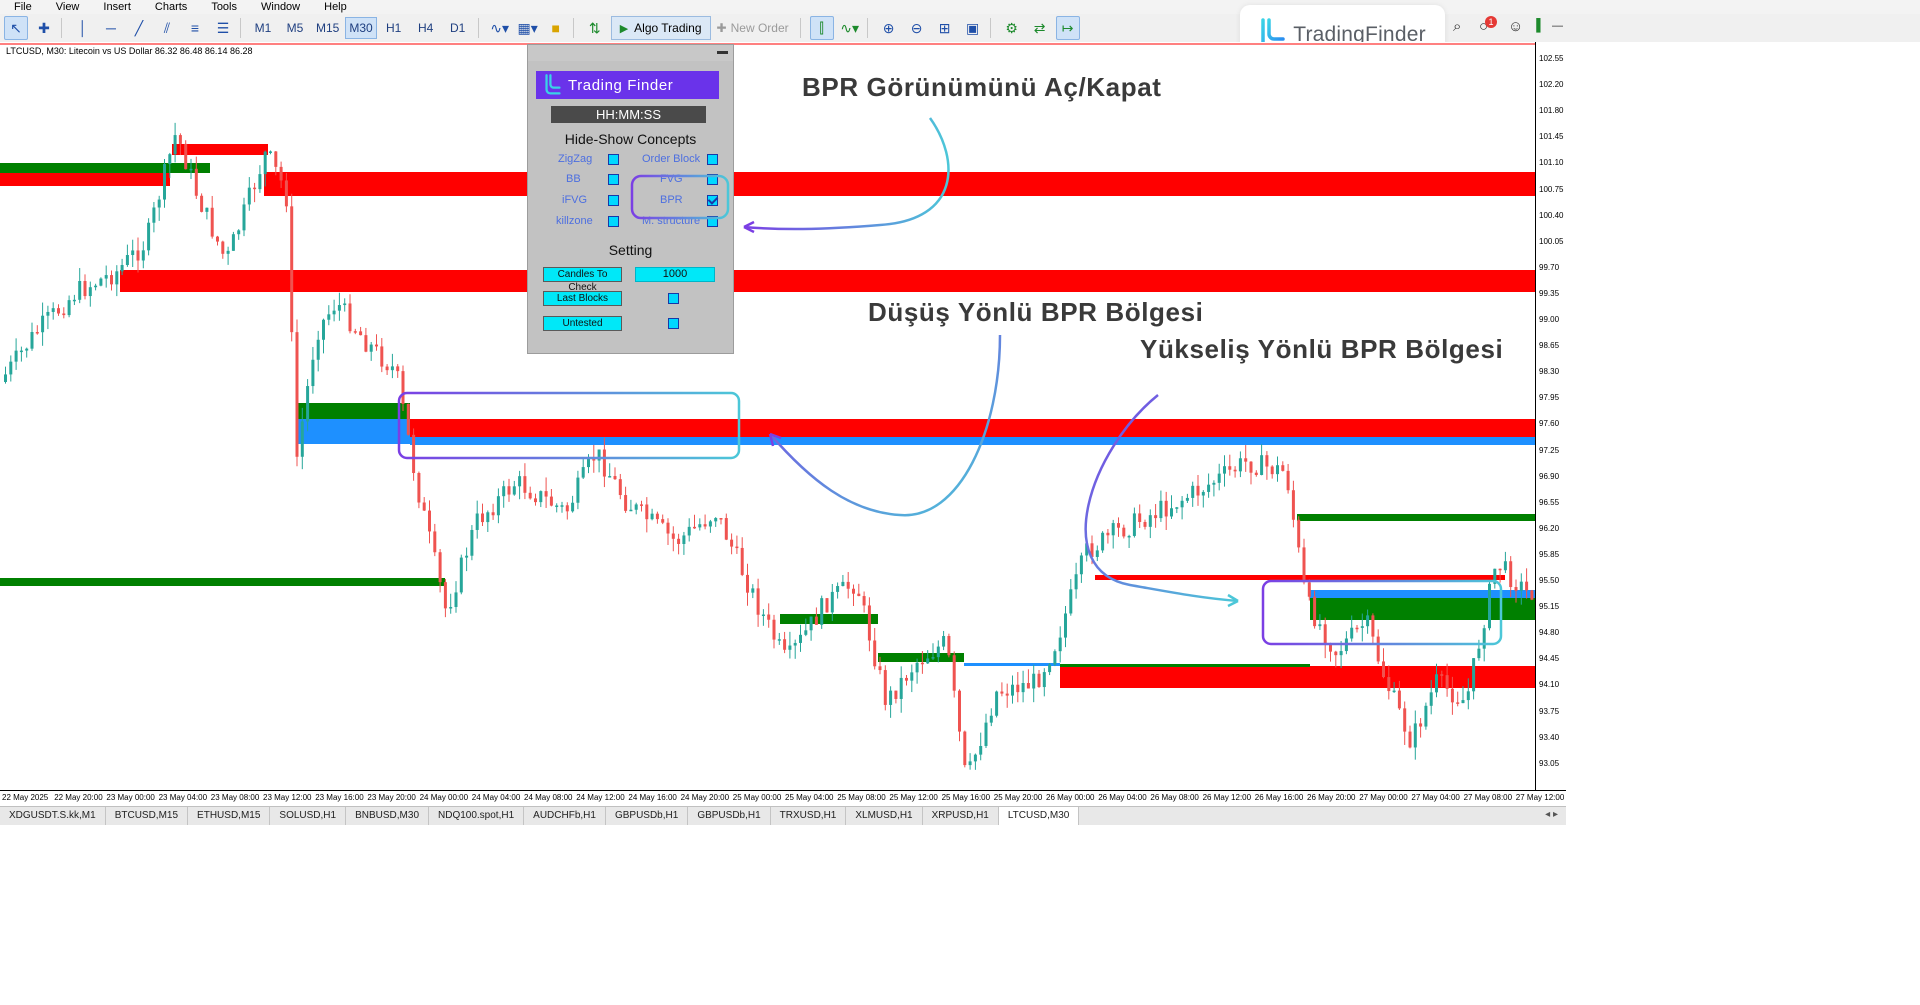  Describe the element at coordinates (500, 28) in the screenshot. I see `indicators-icon: ∿▾` at that location.